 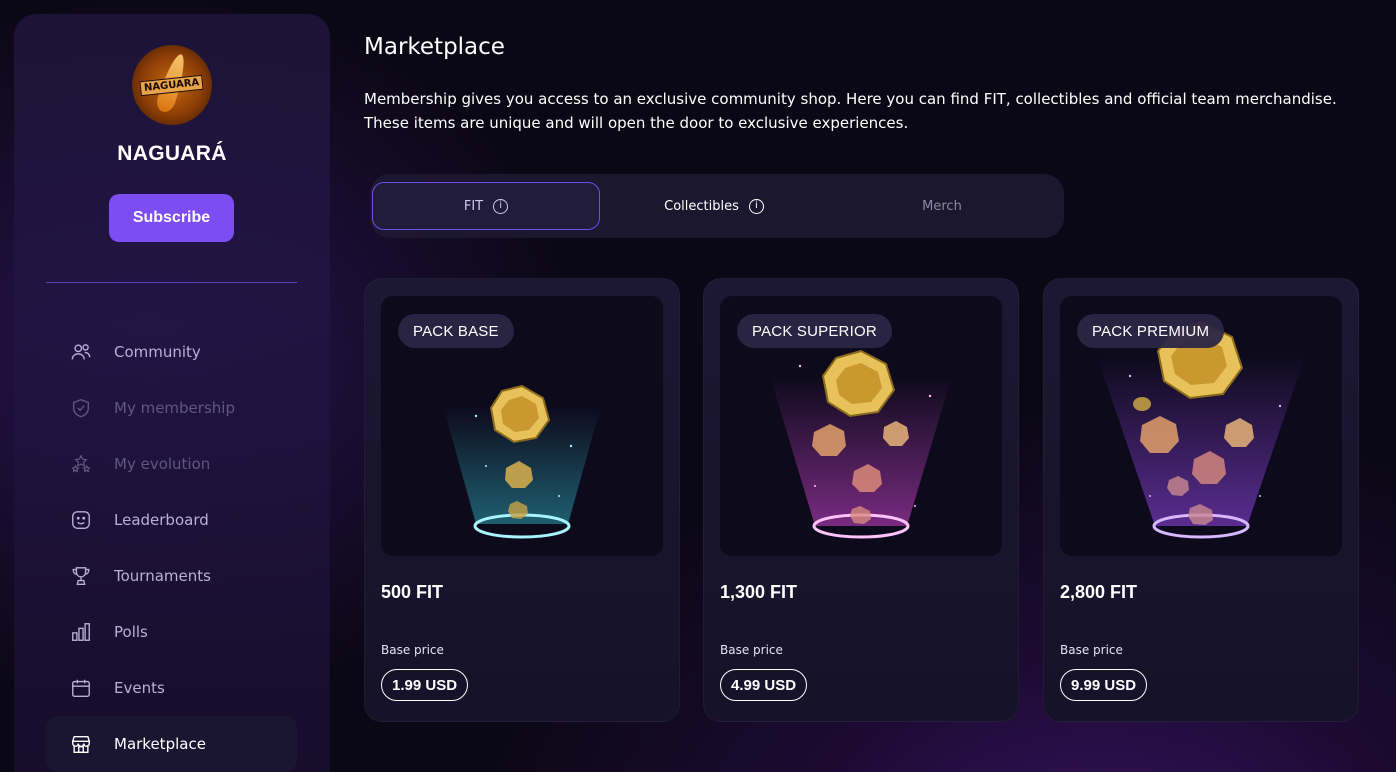 I want to click on tab-label: Merch, so click(x=942, y=206).